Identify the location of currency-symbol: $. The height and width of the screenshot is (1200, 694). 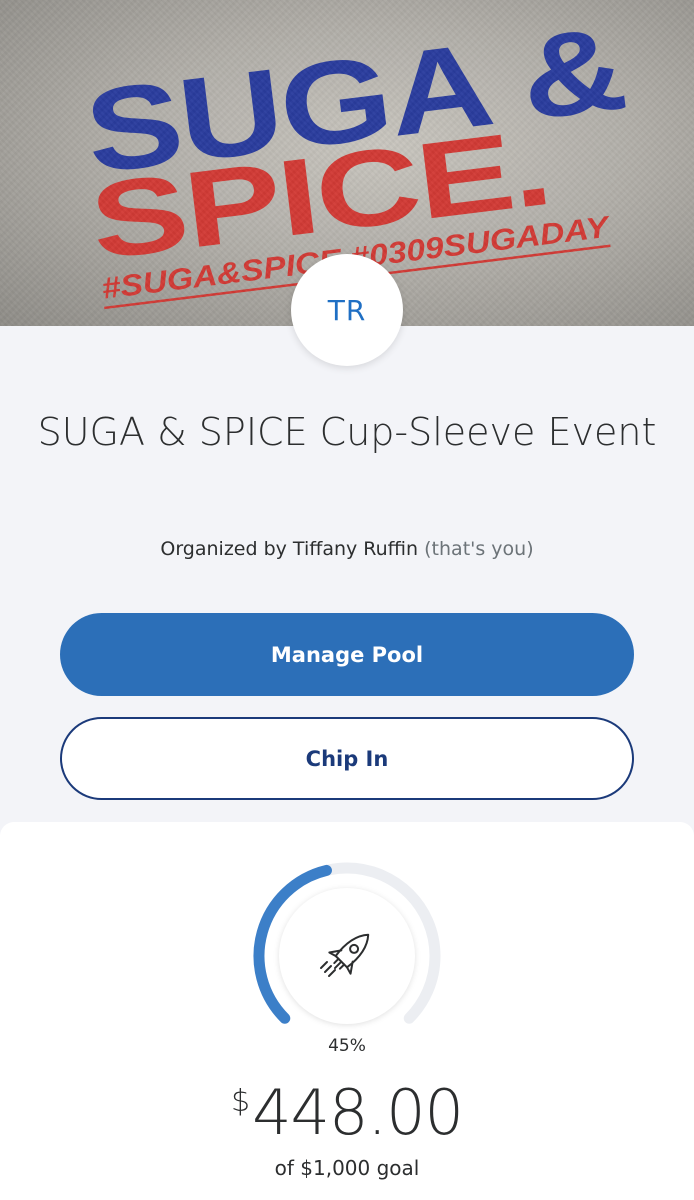
(240, 1101).